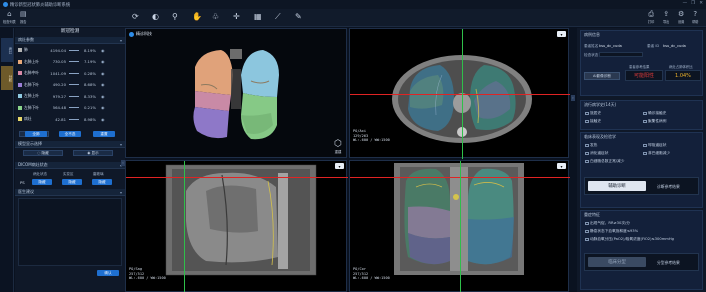 Image resolution: width=706 pixels, height=292 pixels. Describe the element at coordinates (693, 3) in the screenshot. I see `maximize-icon: ❐` at that location.